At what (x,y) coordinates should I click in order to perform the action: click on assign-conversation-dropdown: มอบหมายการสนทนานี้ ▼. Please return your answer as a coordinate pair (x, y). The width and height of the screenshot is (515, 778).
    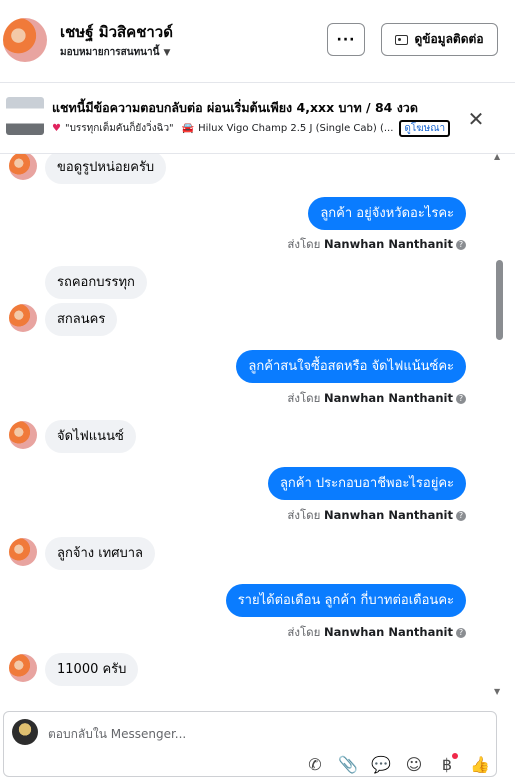
    Looking at the image, I should click on (115, 52).